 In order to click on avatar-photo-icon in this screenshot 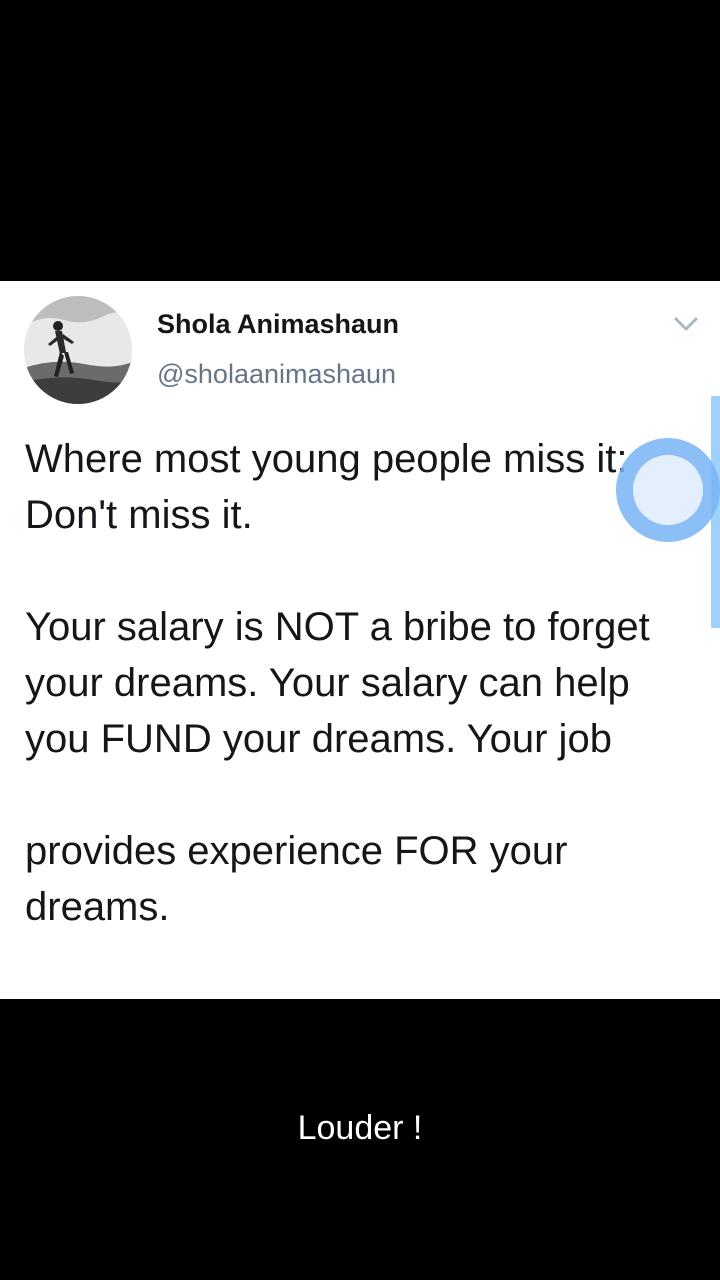, I will do `click(78, 350)`.